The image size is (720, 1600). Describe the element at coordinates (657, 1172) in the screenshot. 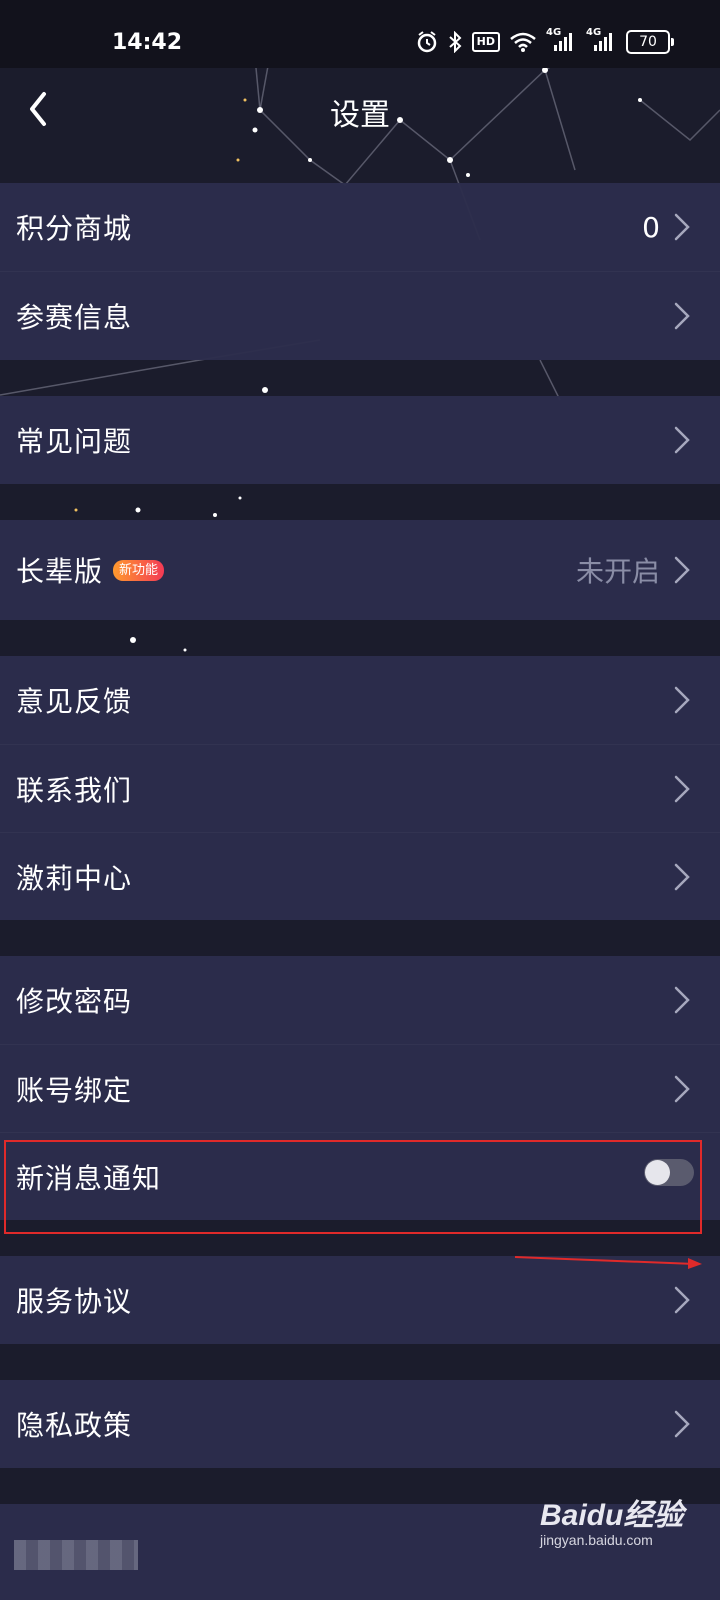

I see `toggle-knob` at that location.